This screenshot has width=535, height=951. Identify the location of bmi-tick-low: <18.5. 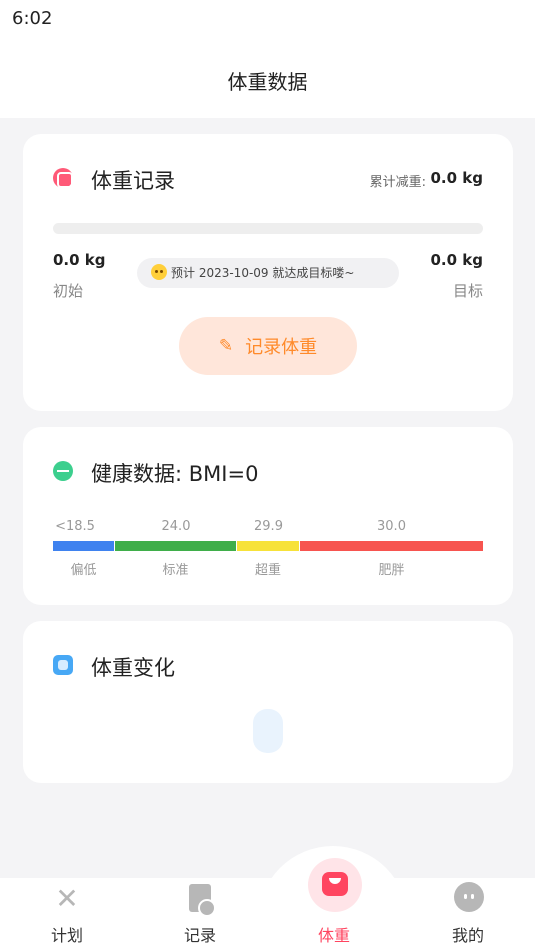
(75, 526).